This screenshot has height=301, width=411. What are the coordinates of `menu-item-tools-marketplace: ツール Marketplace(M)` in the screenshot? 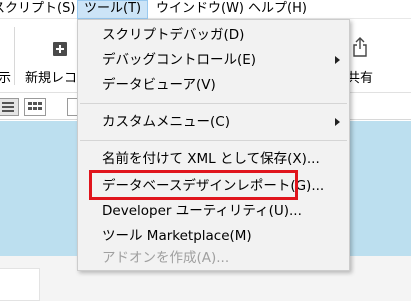 It's located at (213, 236).